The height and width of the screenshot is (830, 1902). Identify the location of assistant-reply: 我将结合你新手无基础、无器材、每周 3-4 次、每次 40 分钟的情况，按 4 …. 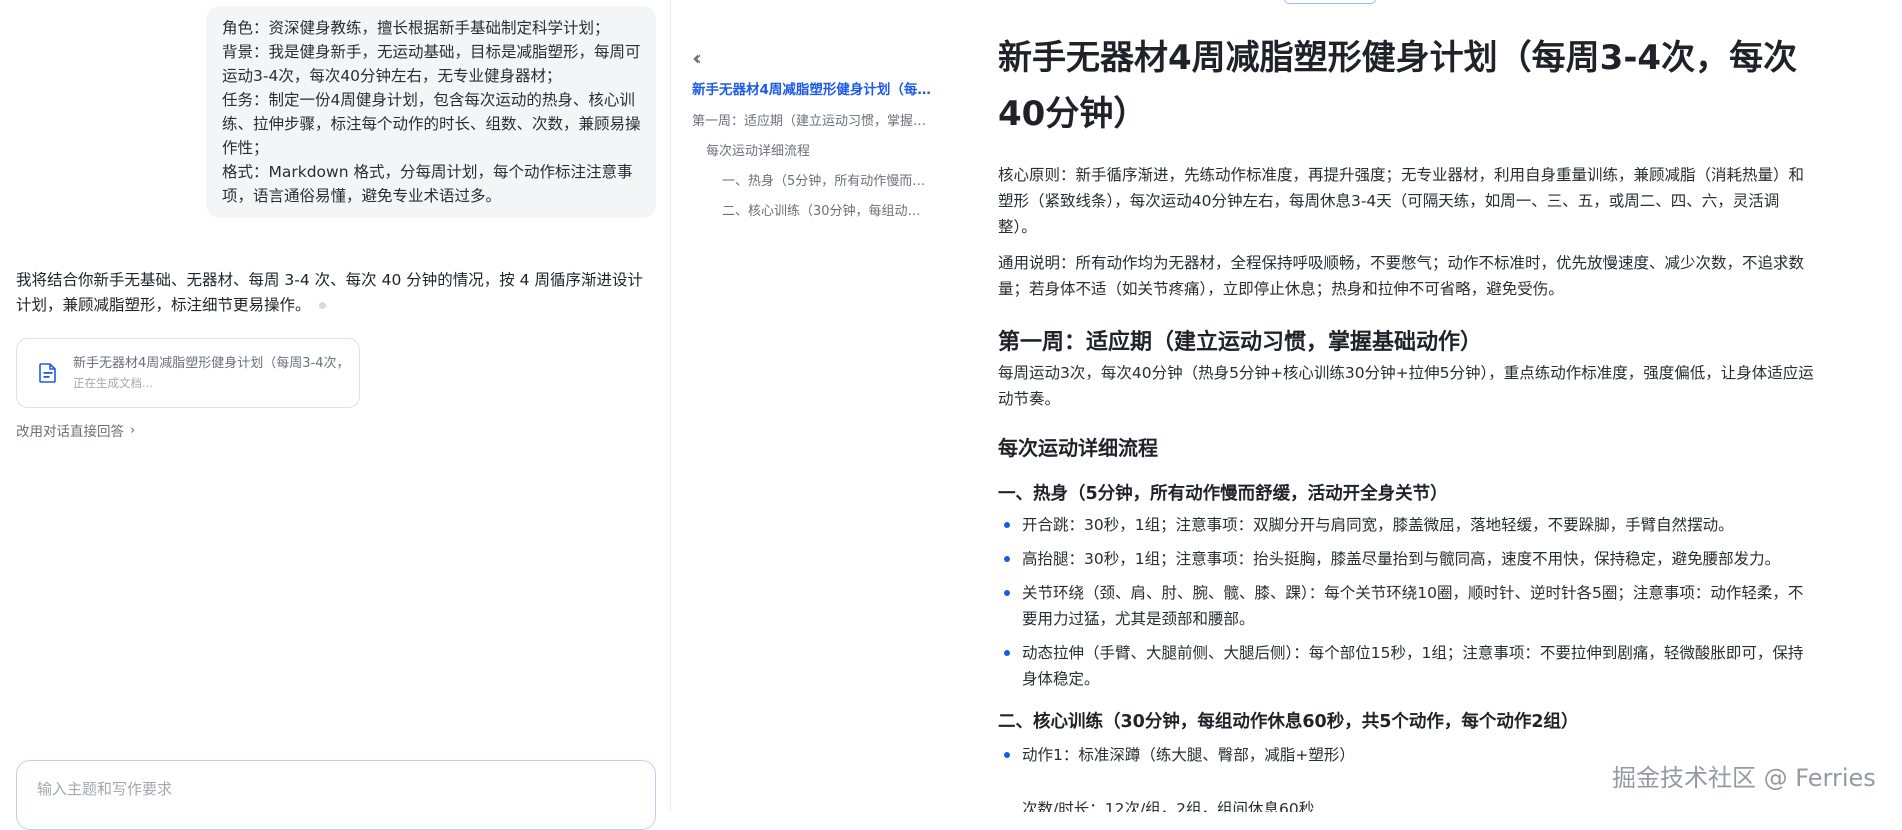
(337, 293).